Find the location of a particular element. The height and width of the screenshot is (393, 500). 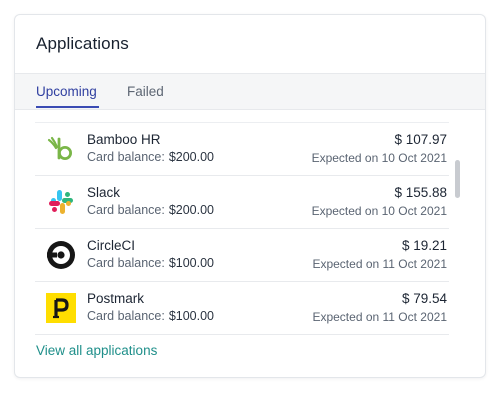

app-name: Bamboo HR is located at coordinates (124, 139).